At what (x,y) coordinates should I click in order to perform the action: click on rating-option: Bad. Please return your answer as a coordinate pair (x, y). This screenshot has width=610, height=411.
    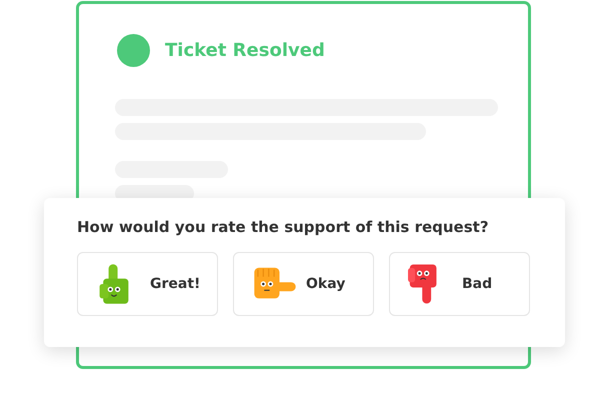
    Looking at the image, I should click on (459, 284).